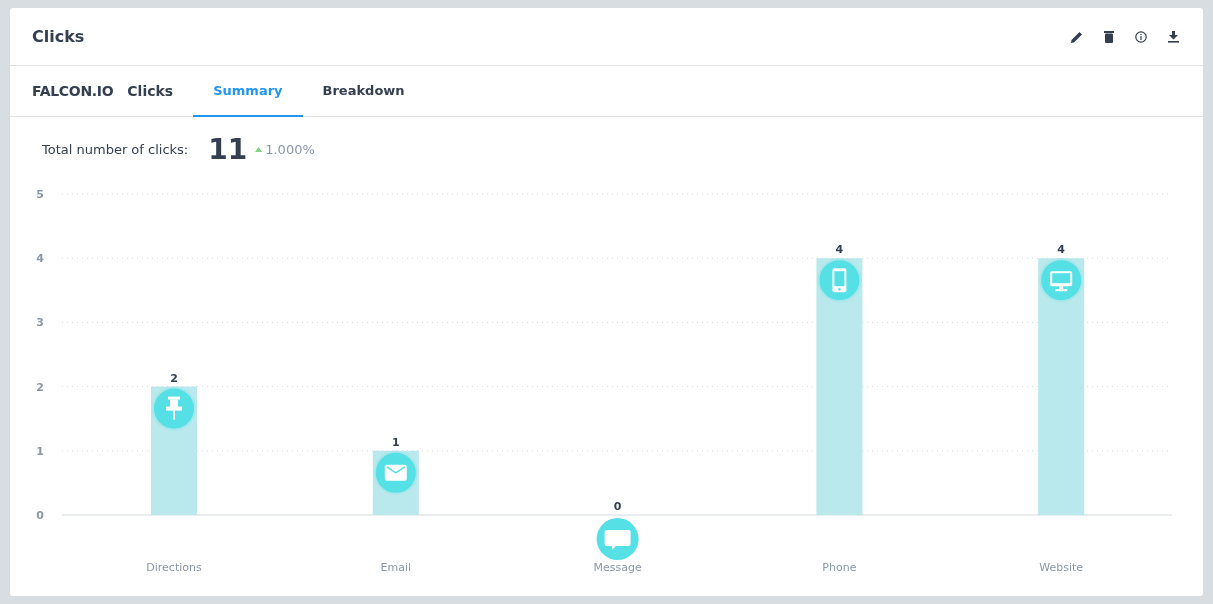  What do you see at coordinates (174, 408) in the screenshot?
I see `pushpin-icon` at bounding box center [174, 408].